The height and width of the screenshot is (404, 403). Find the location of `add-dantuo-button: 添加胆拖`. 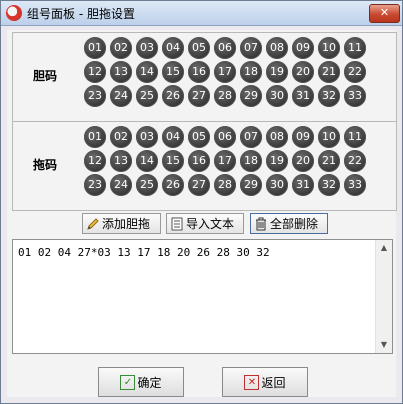

add-dantuo-button: 添加胆拖 is located at coordinates (121, 223).